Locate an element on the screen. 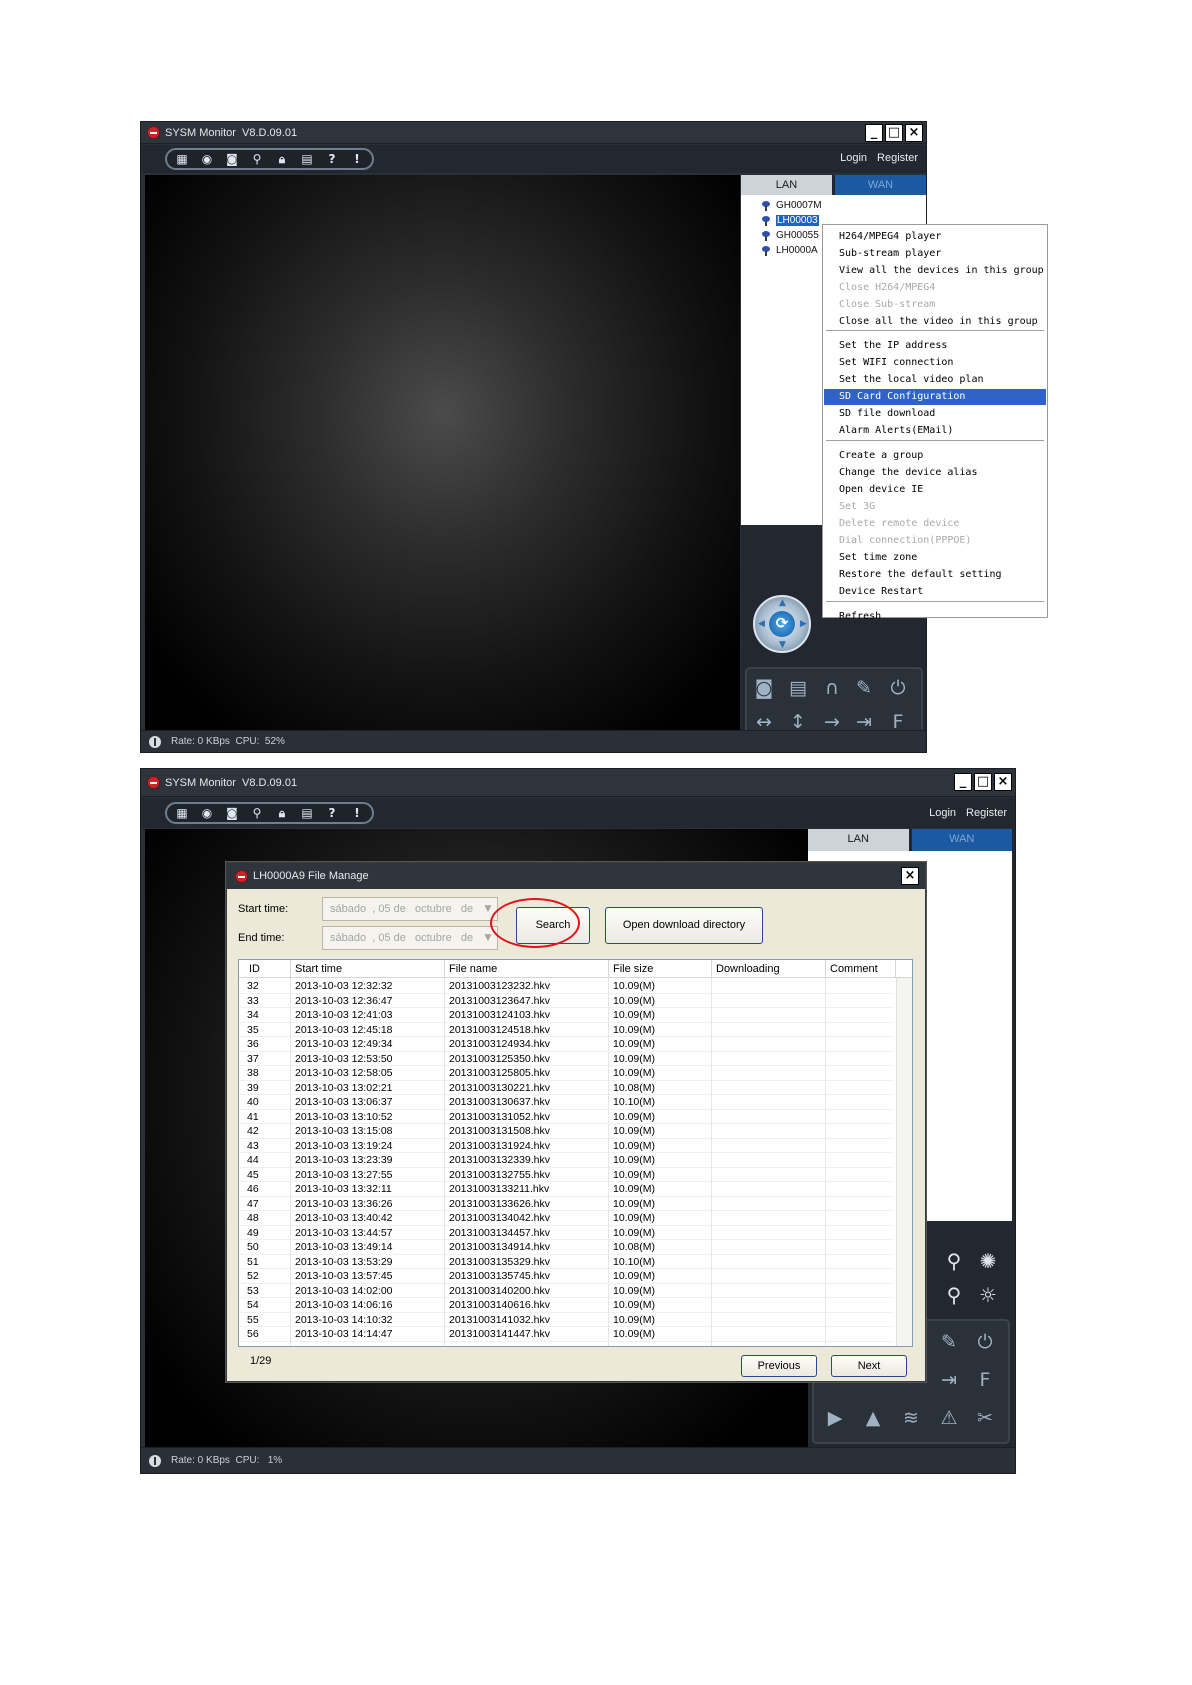 Image resolution: width=1192 pixels, height=1685 pixels. context-menu-item: Alarm Alerts(EMail) is located at coordinates (935, 431).